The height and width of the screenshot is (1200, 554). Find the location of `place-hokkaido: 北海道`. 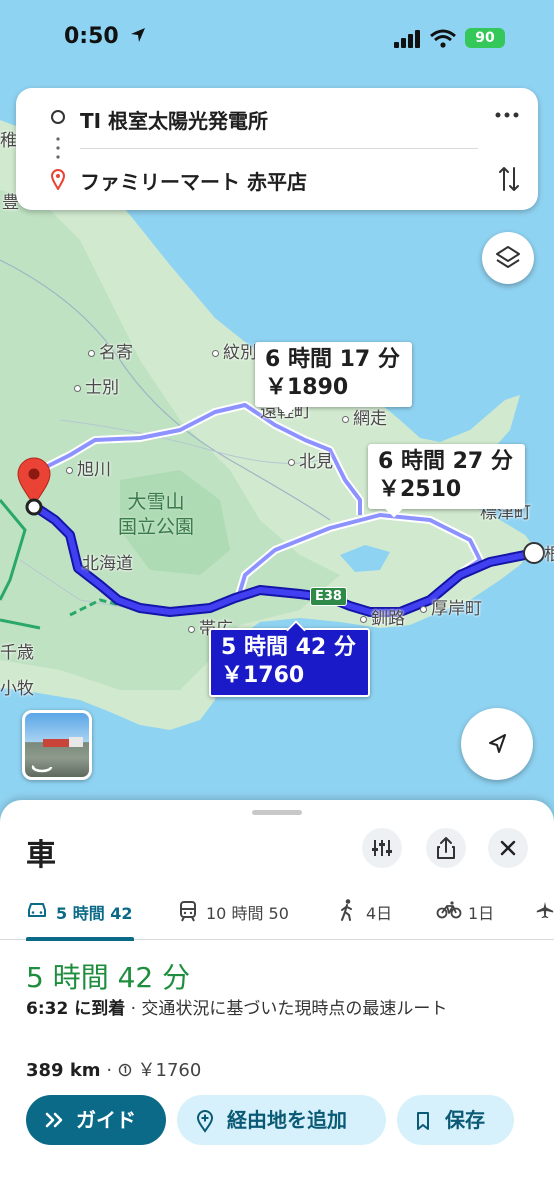

place-hokkaido: 北海道 is located at coordinates (107, 561).